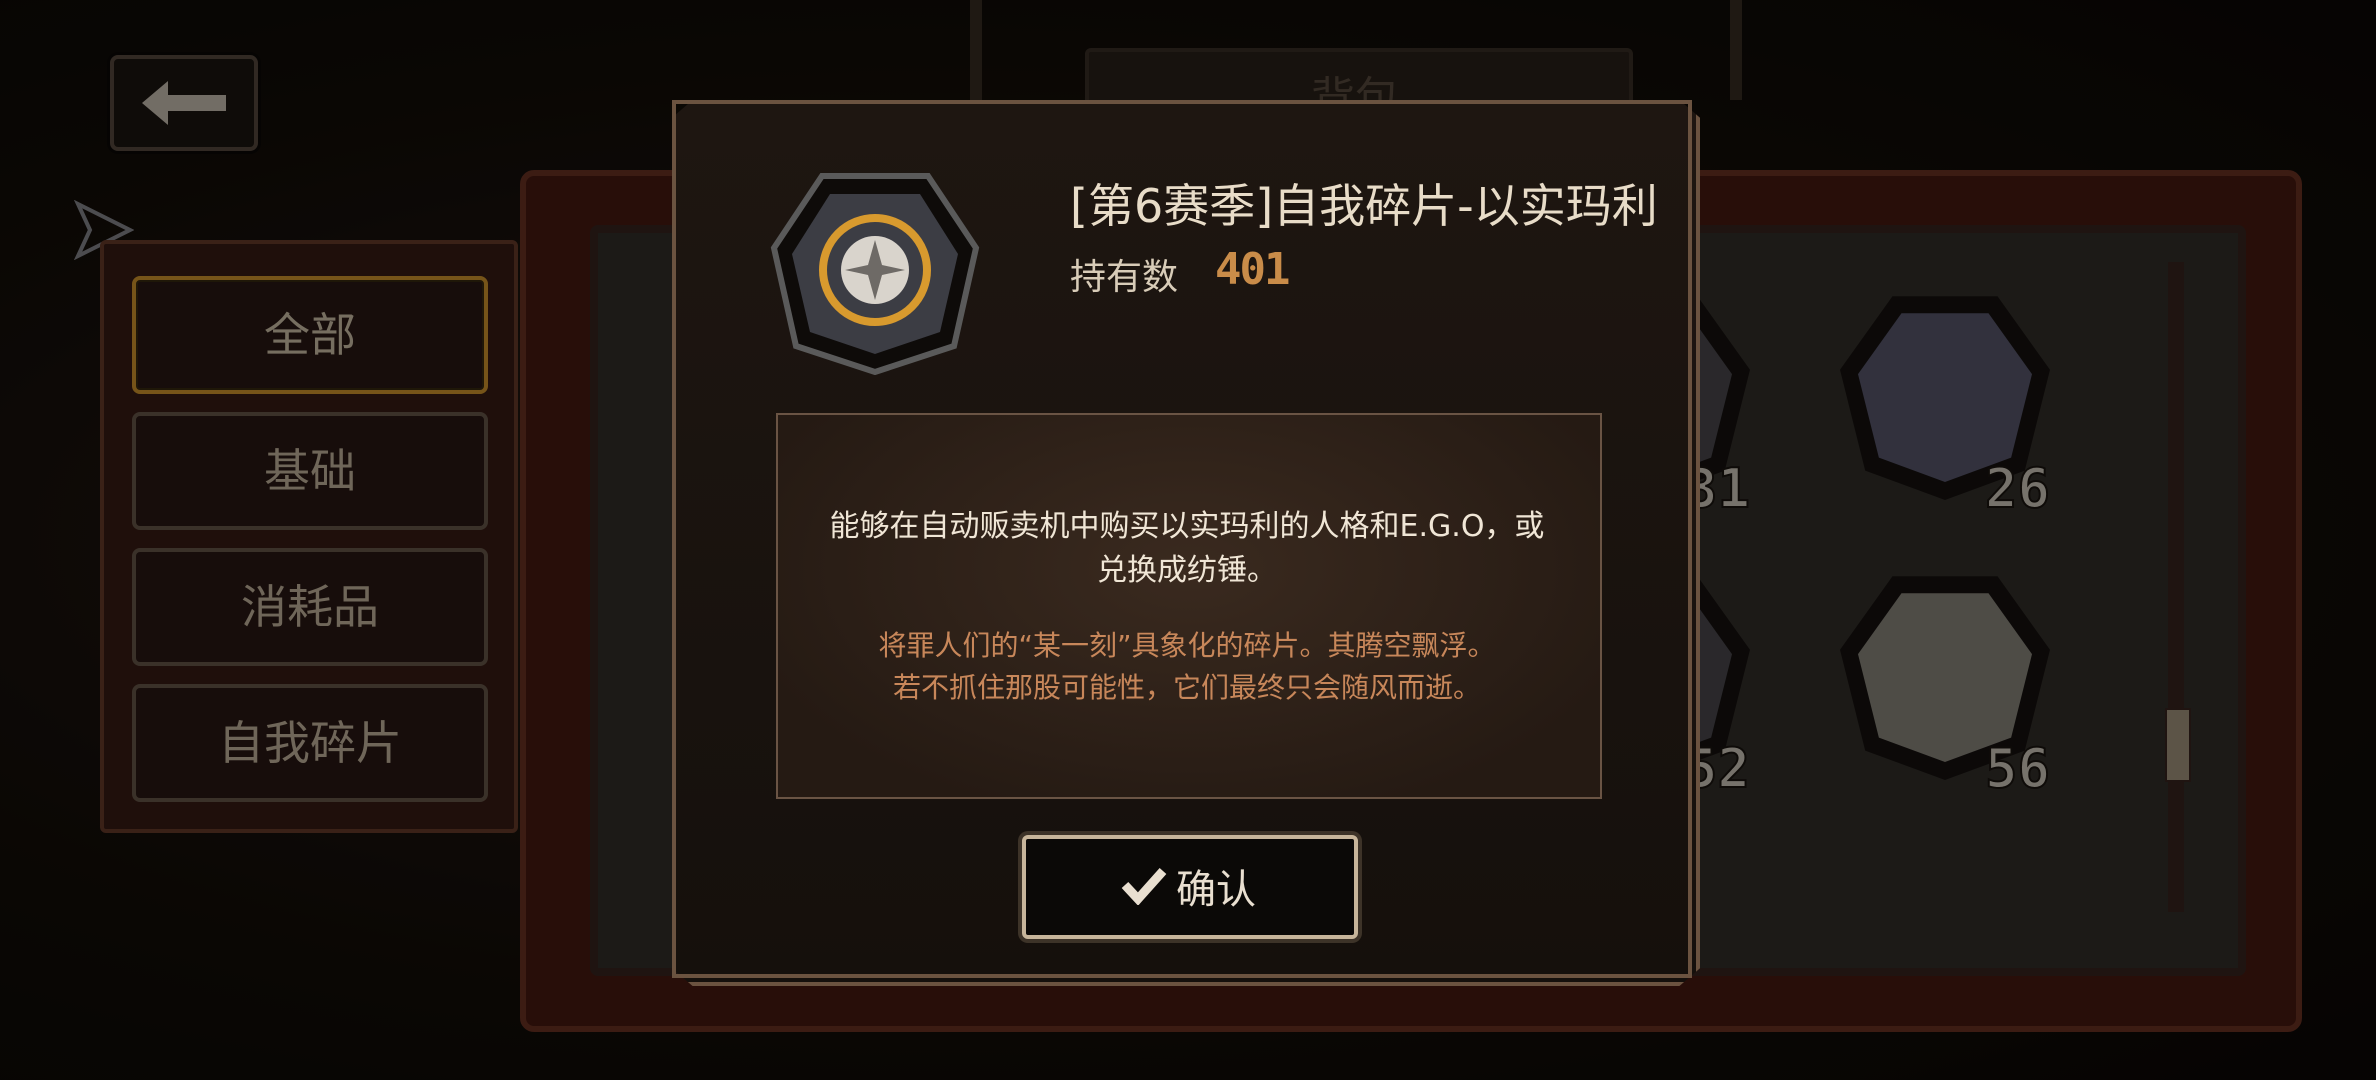 This screenshot has height=1080, width=2376. I want to click on item-description: 能够在自动贩卖机中购买以实玛利的人格和E.G.O，或 兑换成纺锤。, so click(1187, 549).